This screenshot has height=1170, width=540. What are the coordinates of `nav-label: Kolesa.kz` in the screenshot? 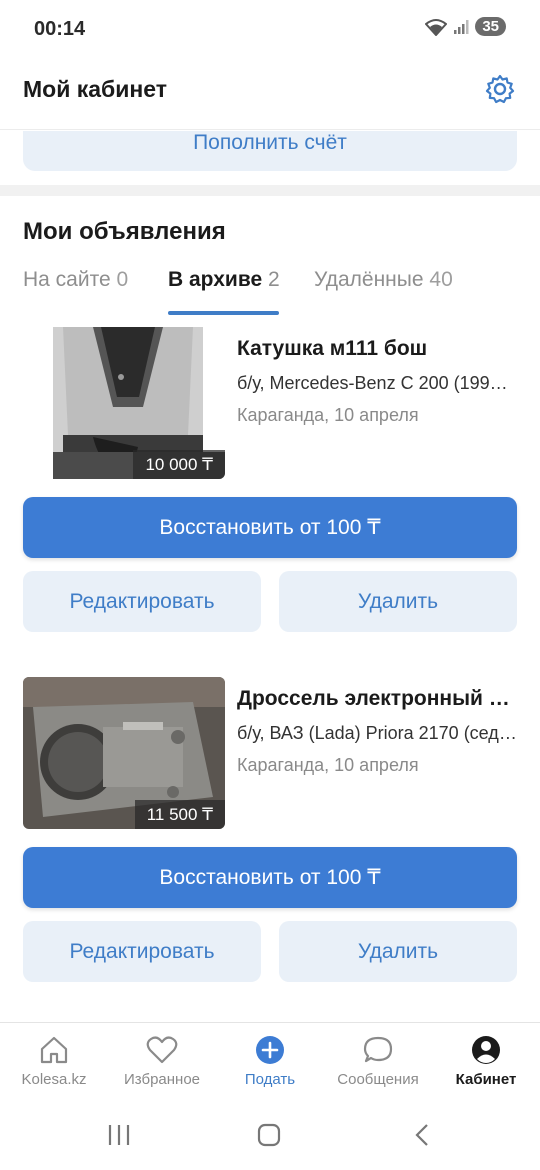 It's located at (54, 1079).